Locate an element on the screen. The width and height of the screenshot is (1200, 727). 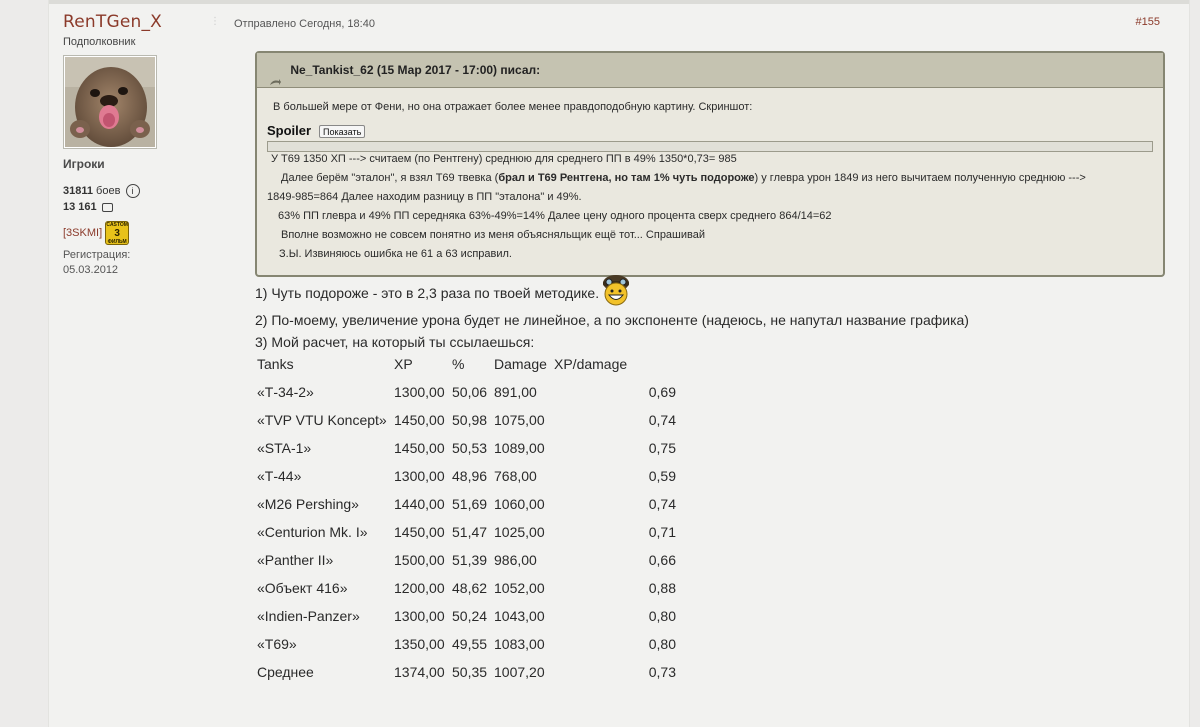
spoiler-show-button: Показать is located at coordinates (342, 131).